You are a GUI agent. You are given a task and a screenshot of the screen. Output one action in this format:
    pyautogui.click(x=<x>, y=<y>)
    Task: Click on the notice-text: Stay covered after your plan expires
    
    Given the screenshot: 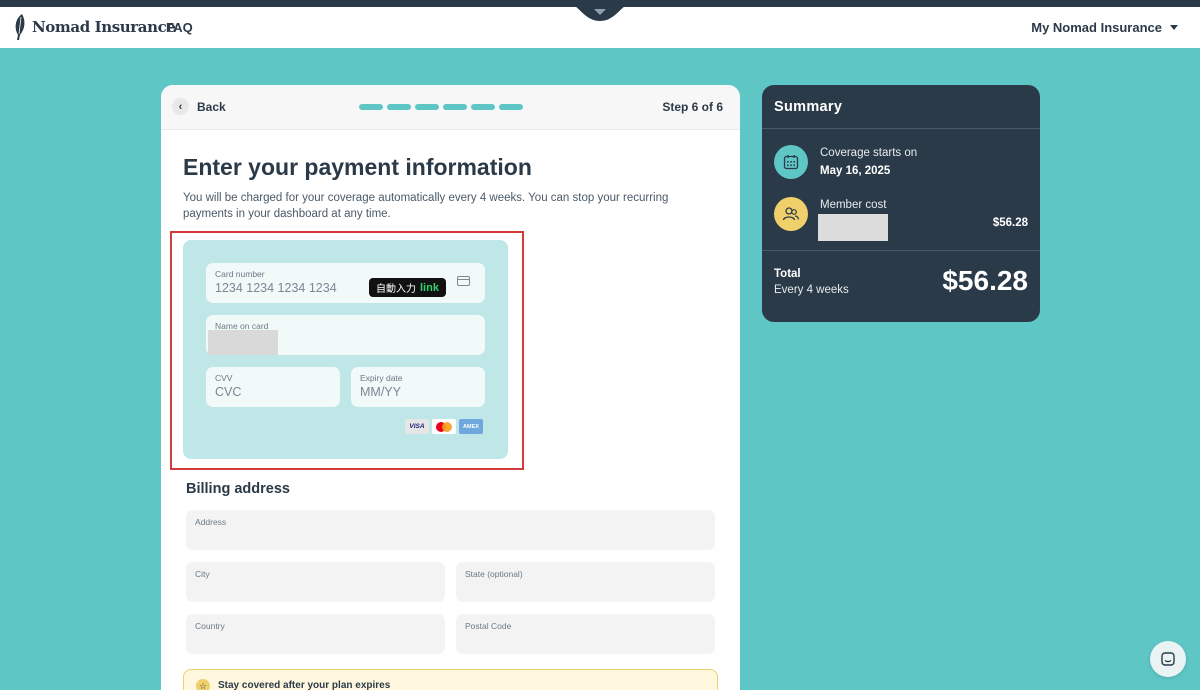 What is the action you would take?
    pyautogui.click(x=304, y=685)
    